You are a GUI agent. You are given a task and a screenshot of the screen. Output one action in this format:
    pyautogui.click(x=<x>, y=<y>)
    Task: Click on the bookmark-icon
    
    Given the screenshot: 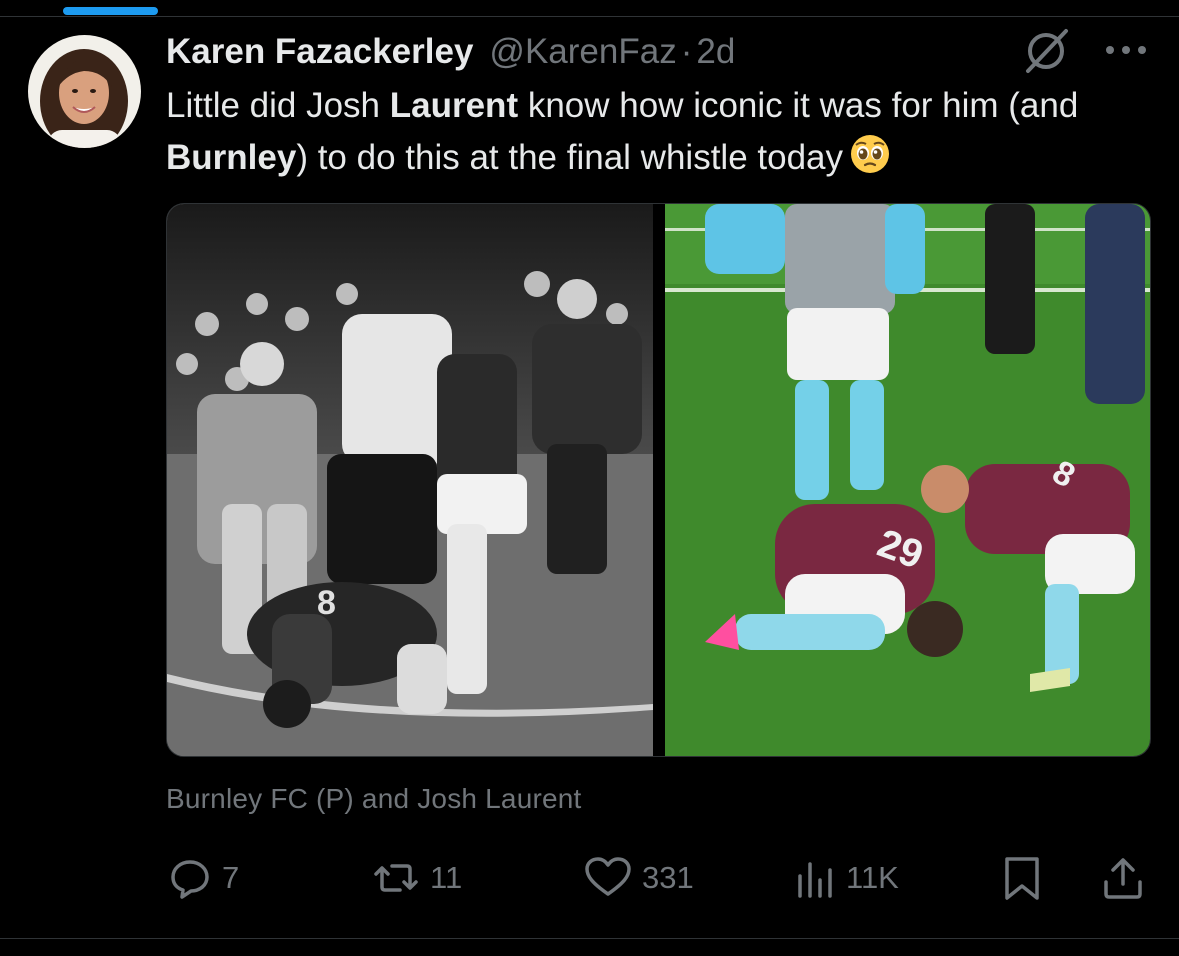 What is the action you would take?
    pyautogui.click(x=1022, y=878)
    